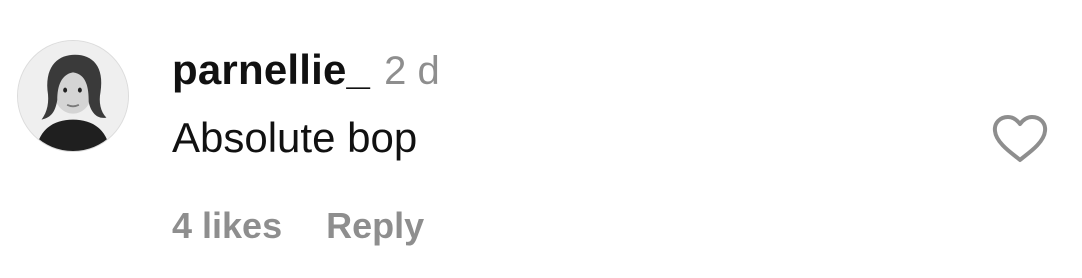 The height and width of the screenshot is (278, 1082). I want to click on like-button, so click(1020, 139).